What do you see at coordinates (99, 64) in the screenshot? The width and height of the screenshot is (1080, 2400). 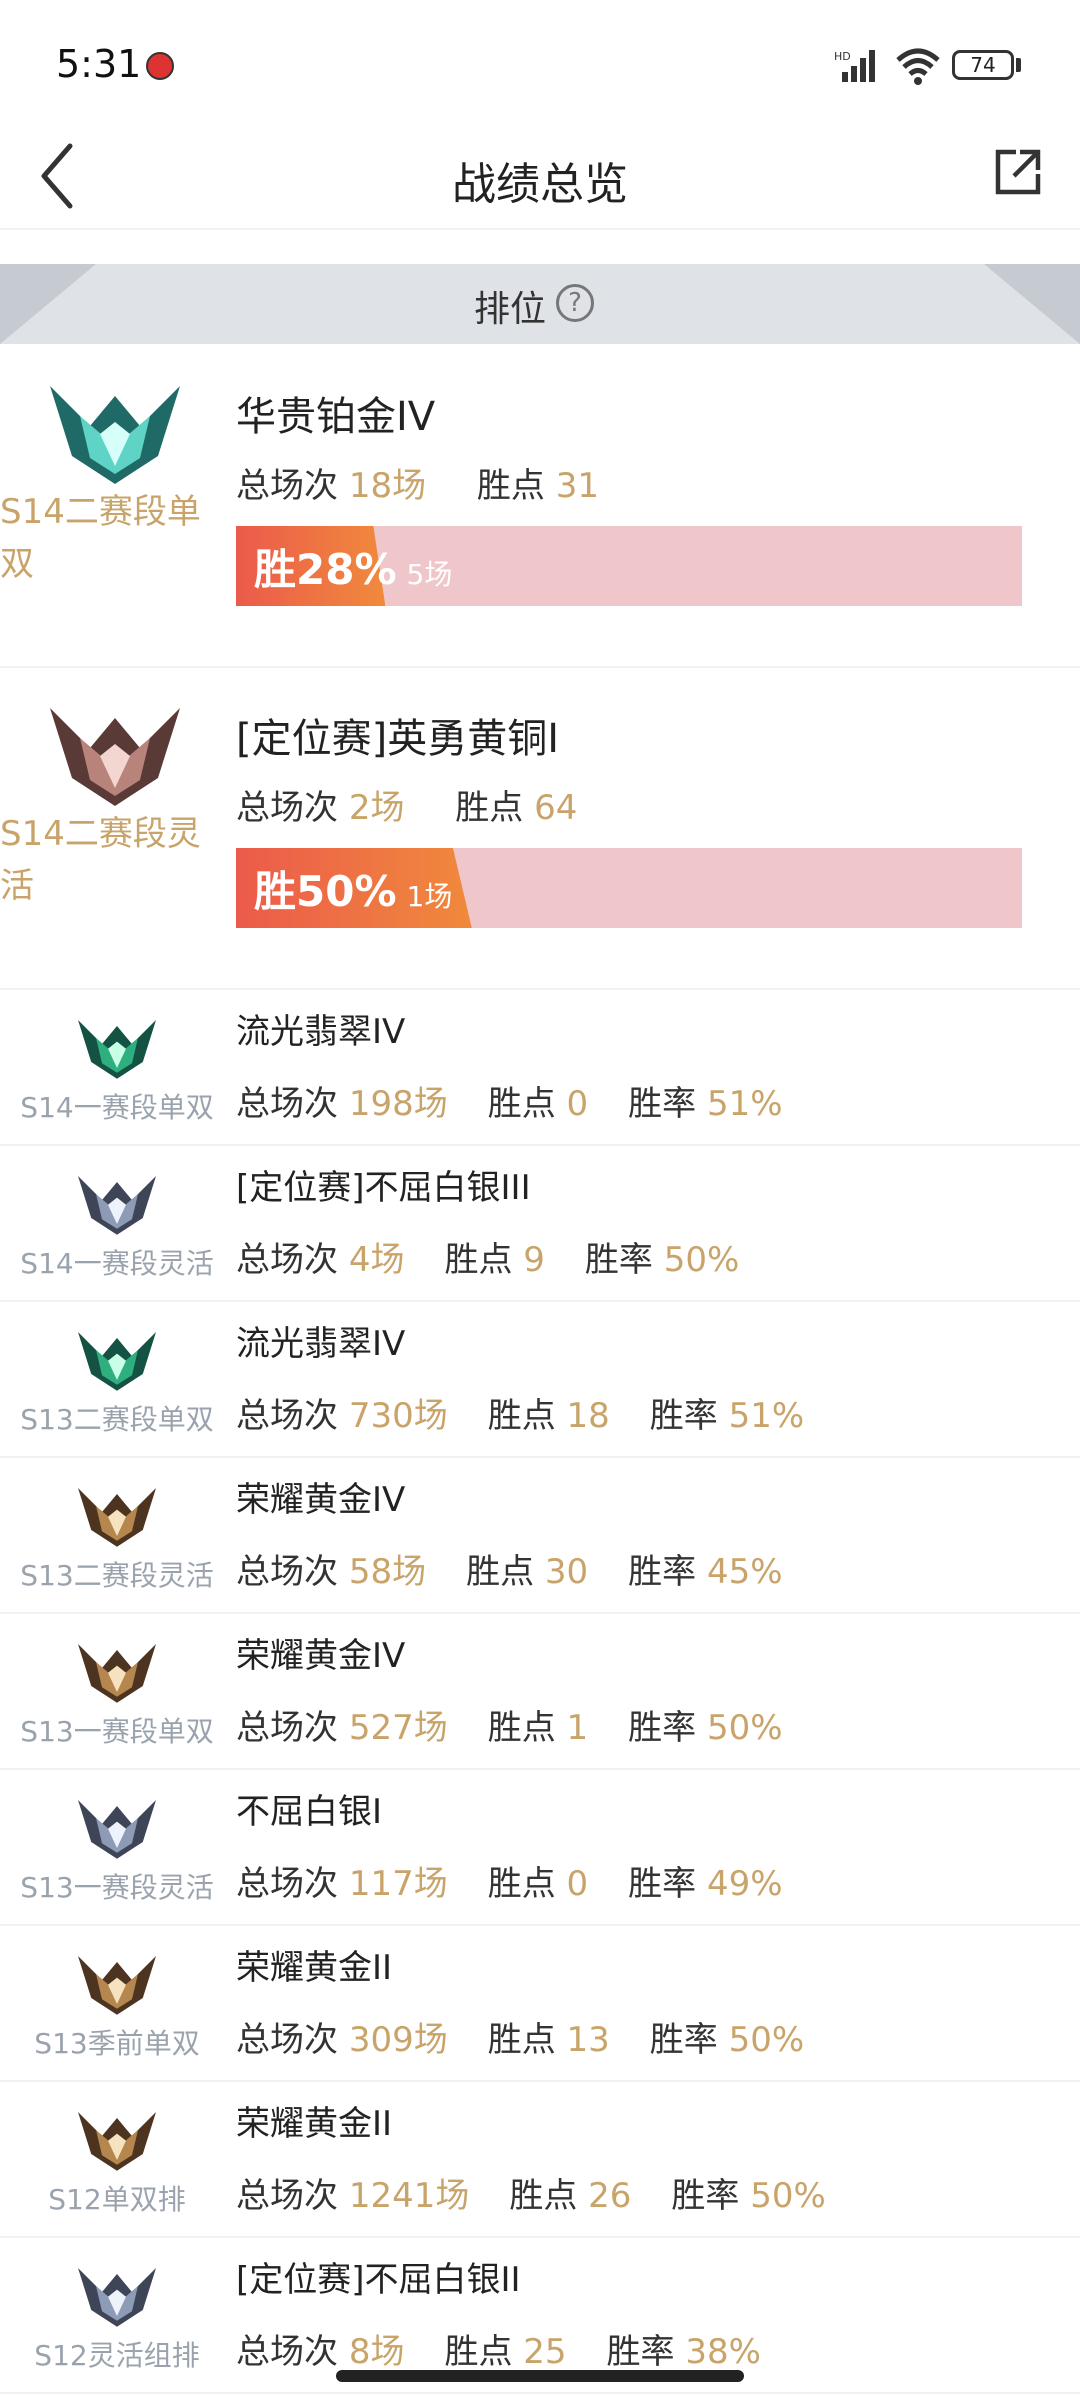 I see `status-time: 5:31` at bounding box center [99, 64].